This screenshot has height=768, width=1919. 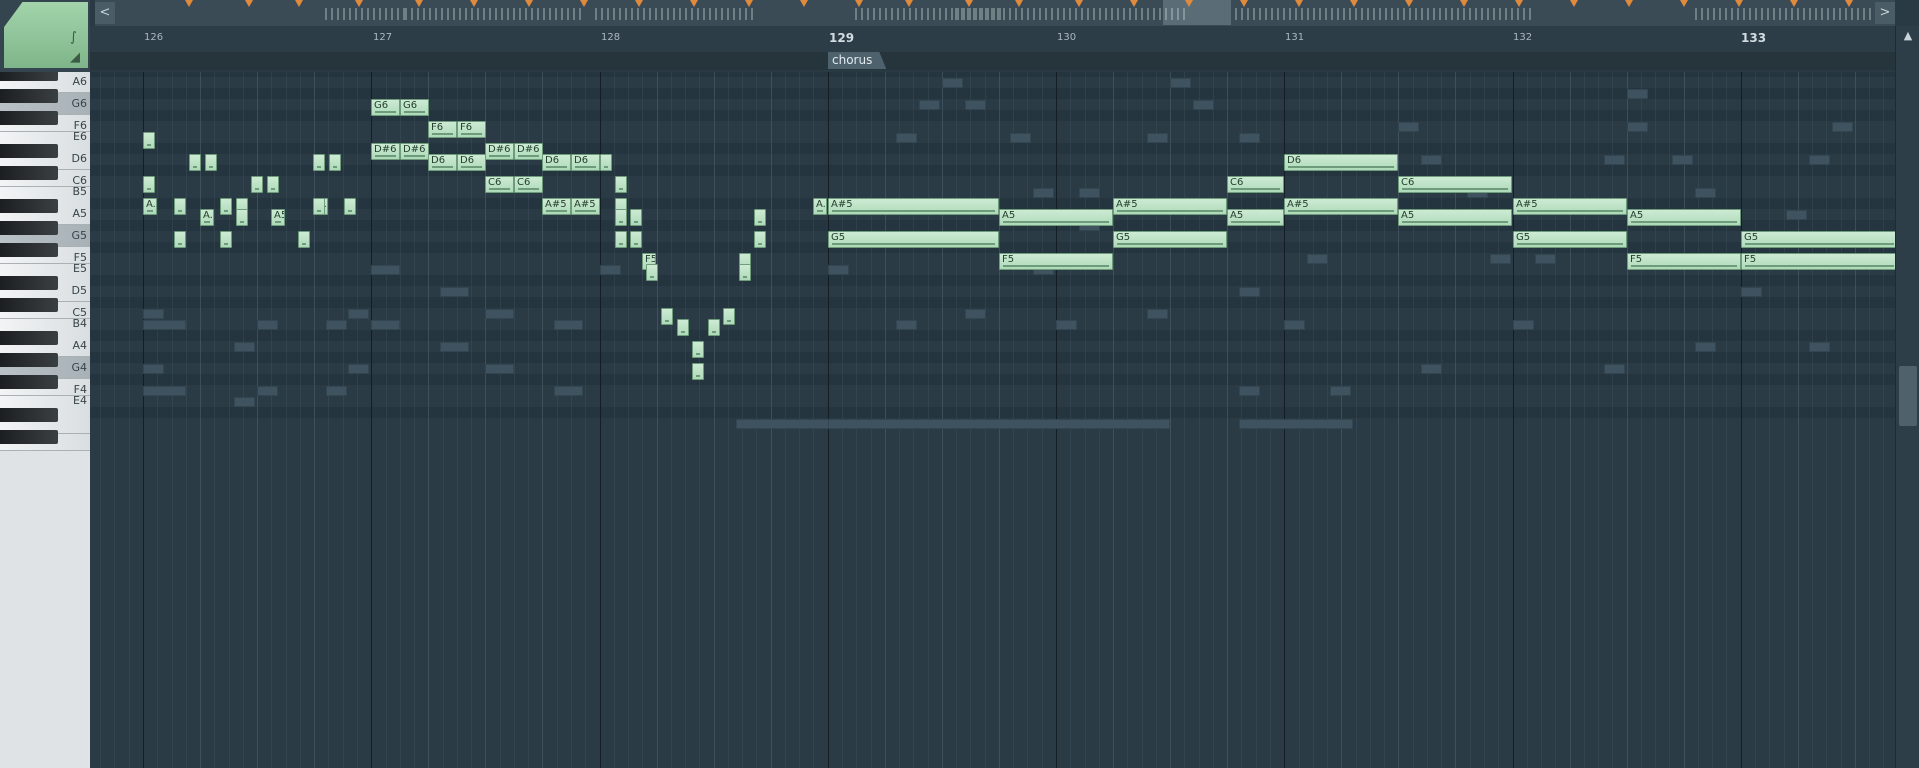 What do you see at coordinates (75, 57) in the screenshot?
I see `triangle-icon: ◢` at bounding box center [75, 57].